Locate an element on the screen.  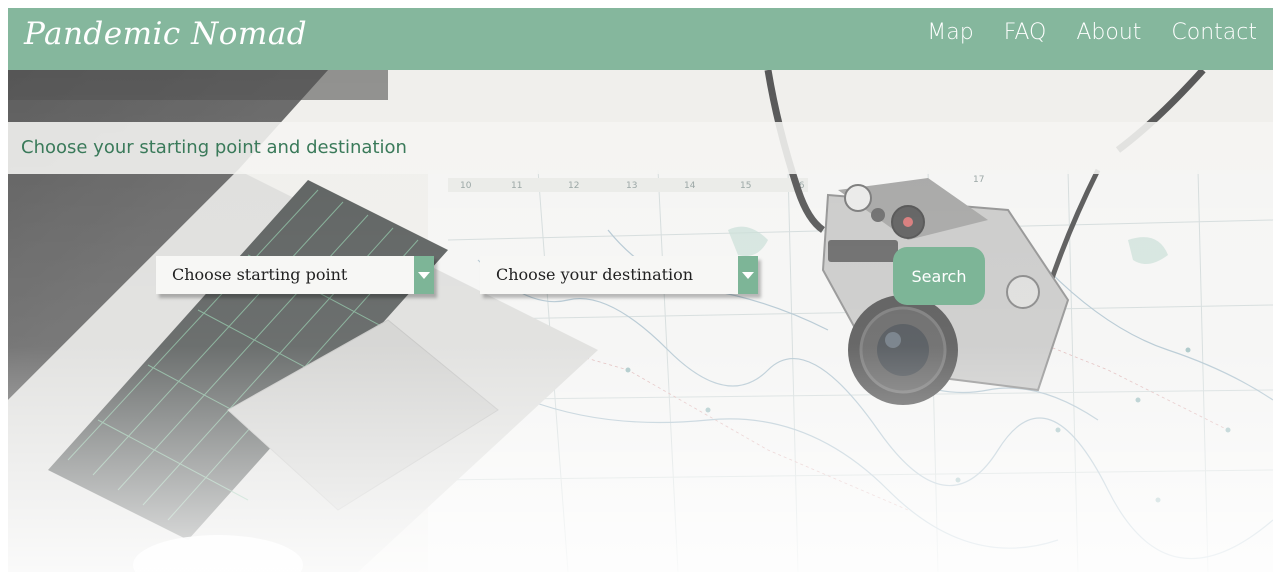
nav-links: Map FAQ About Contact is located at coordinates (1092, 32).